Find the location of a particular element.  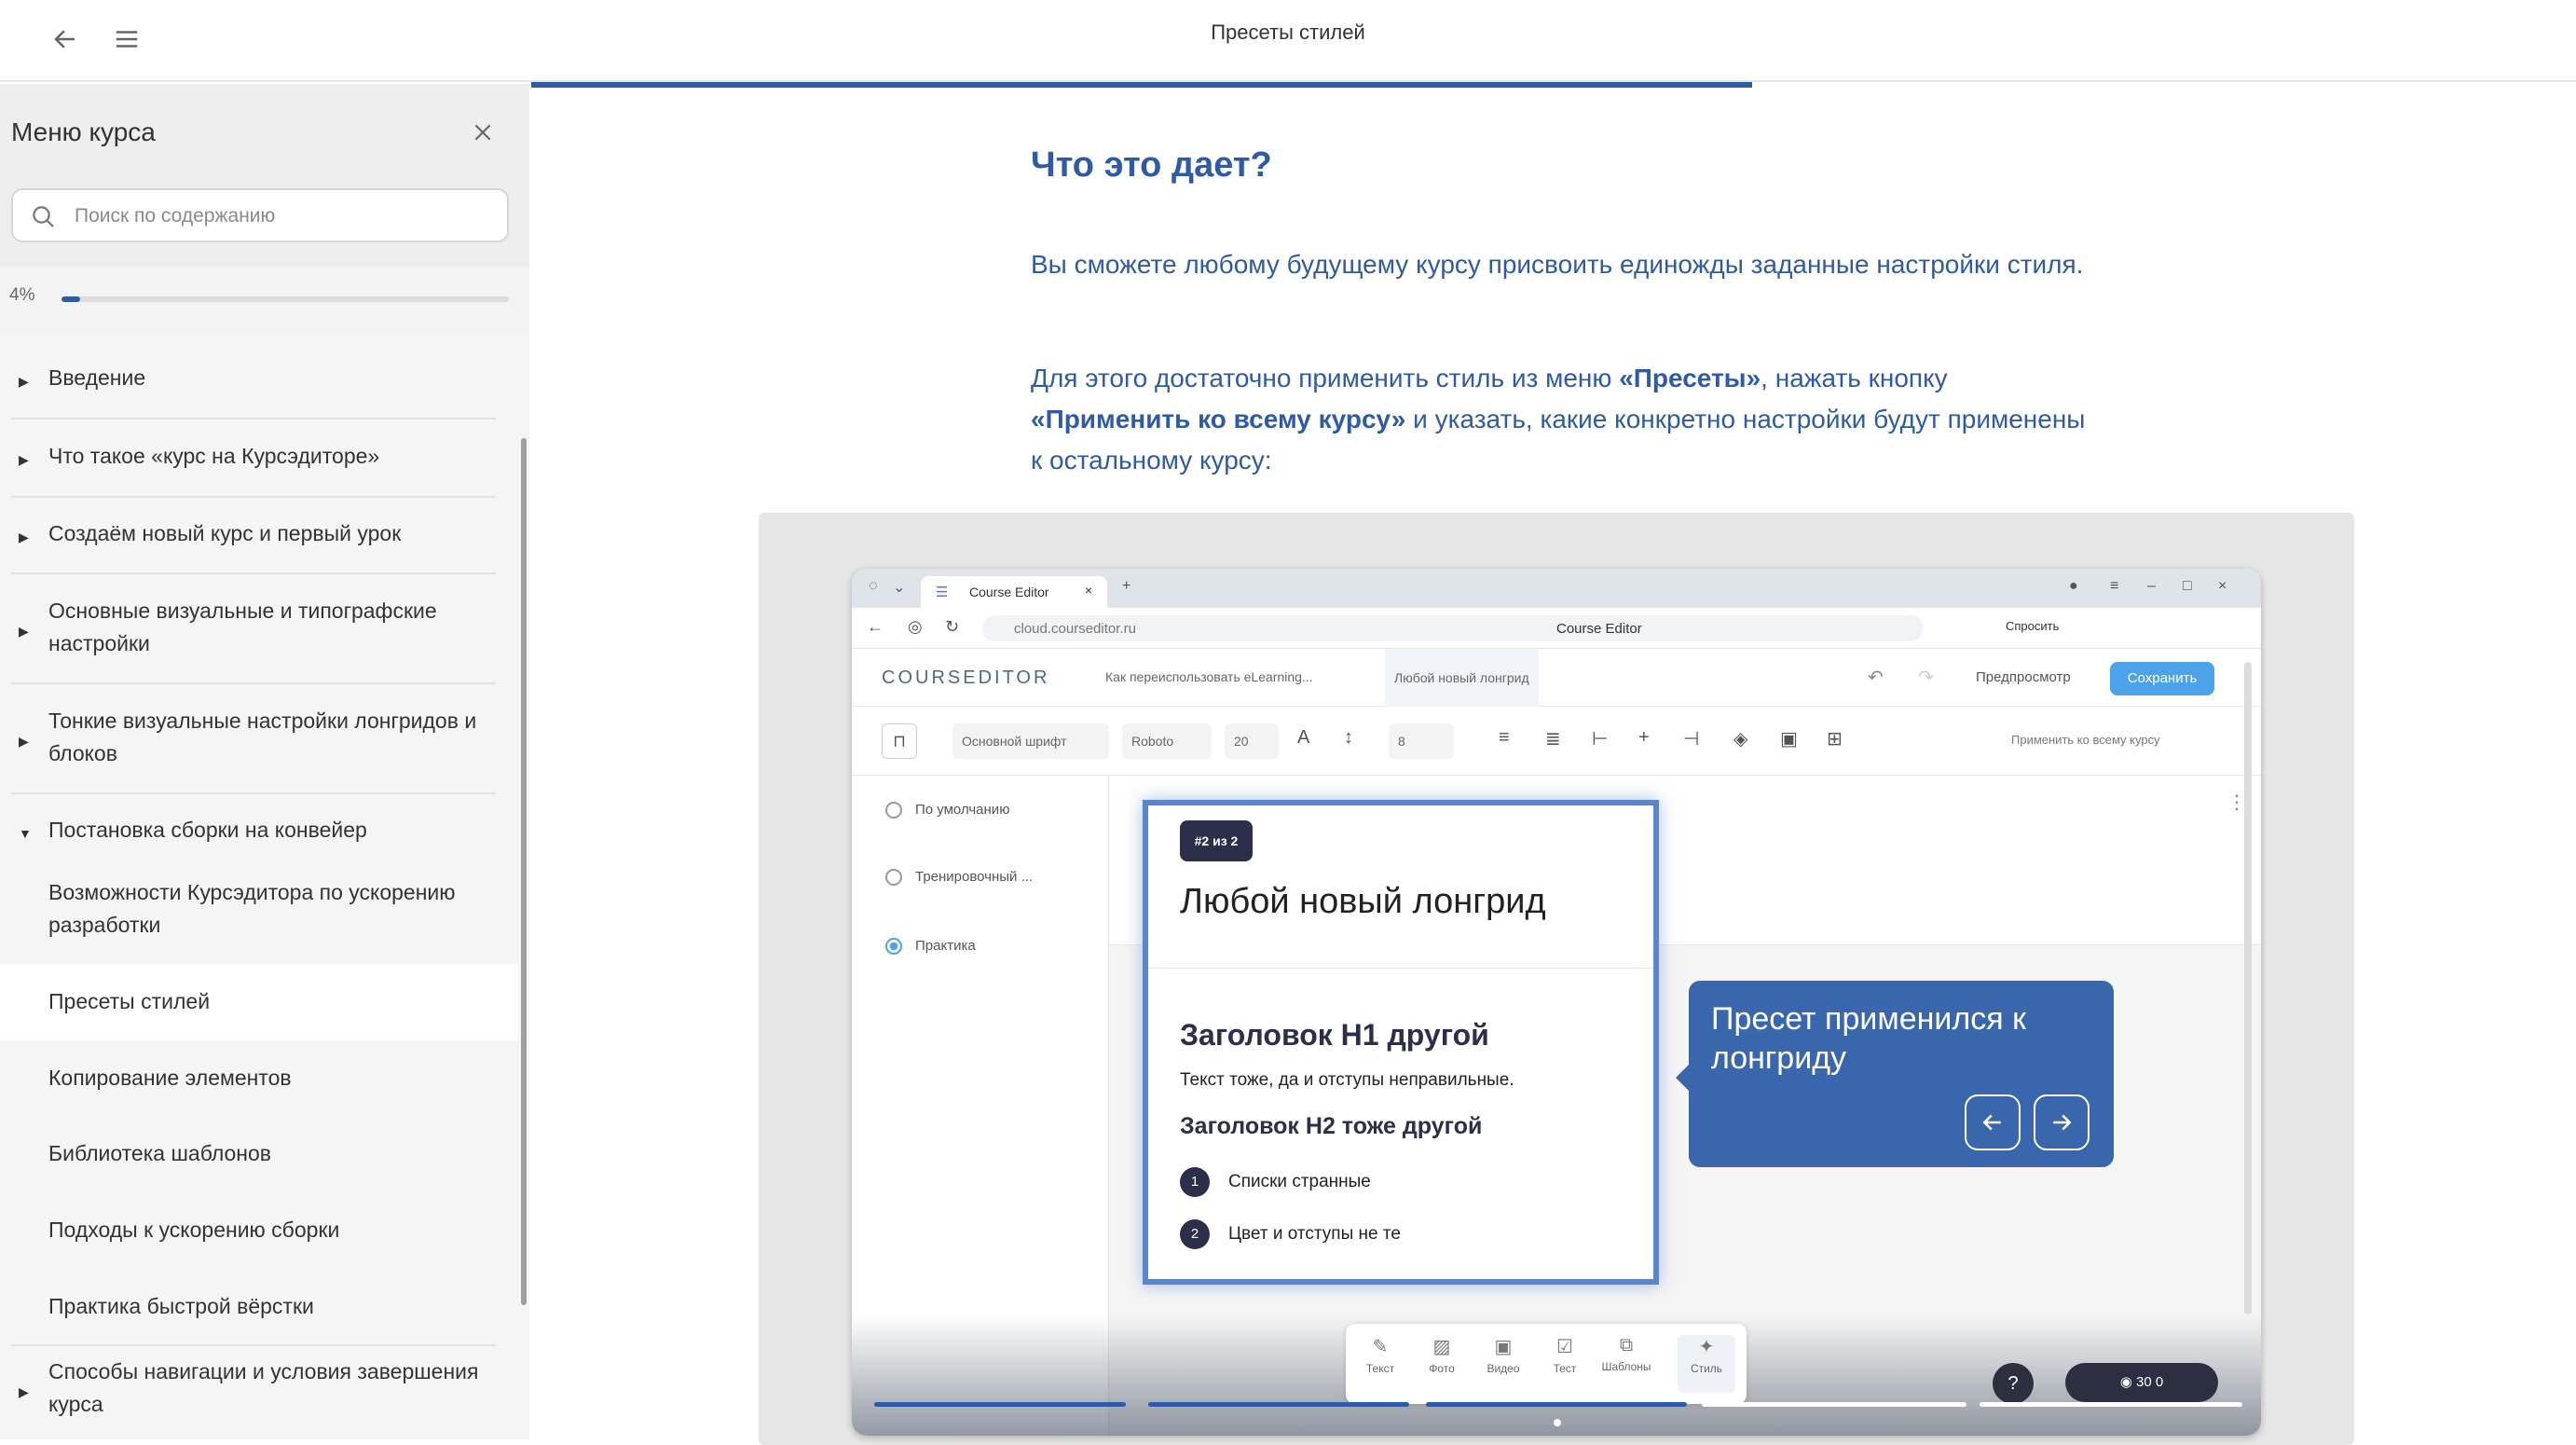

bookmark-icon: ⊓ is located at coordinates (899, 741).